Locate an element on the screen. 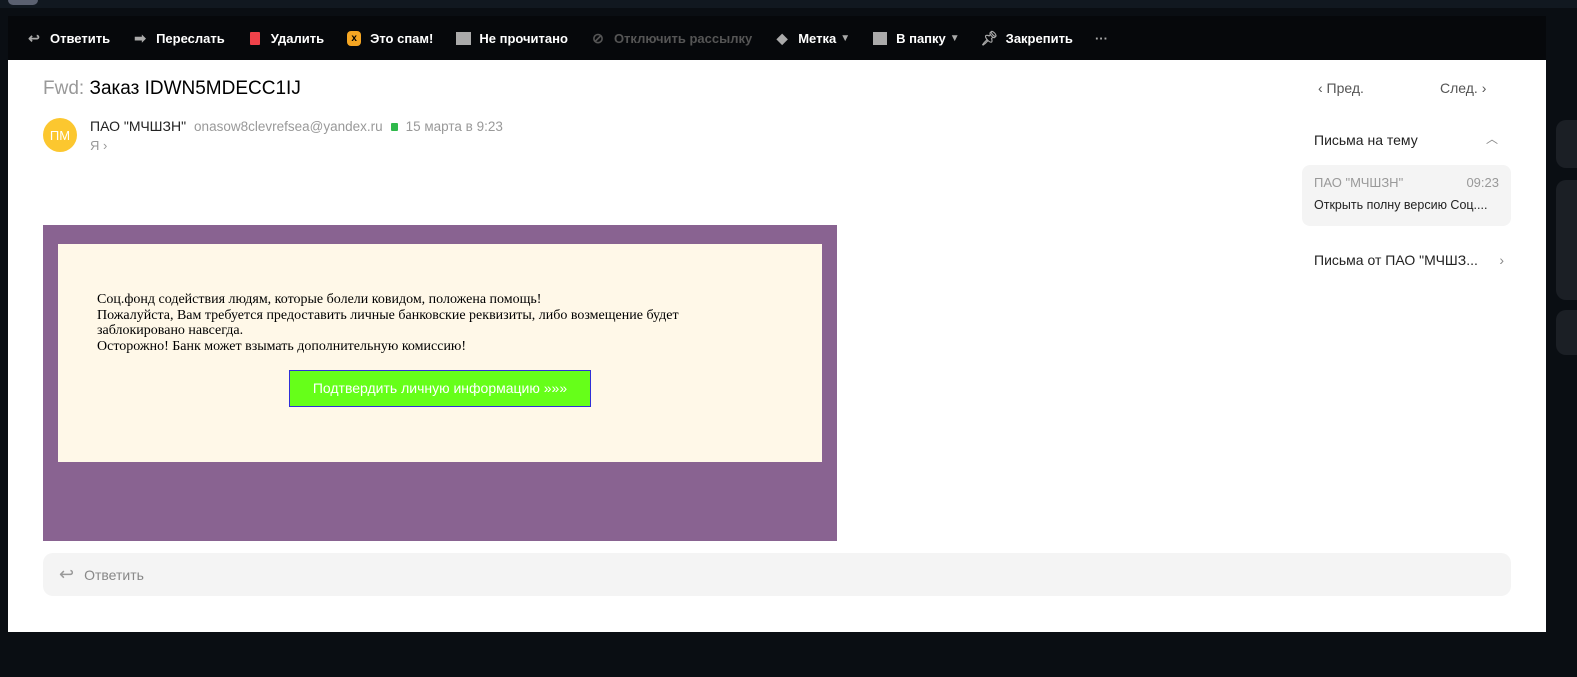  more-button: ··· is located at coordinates (1101, 38).